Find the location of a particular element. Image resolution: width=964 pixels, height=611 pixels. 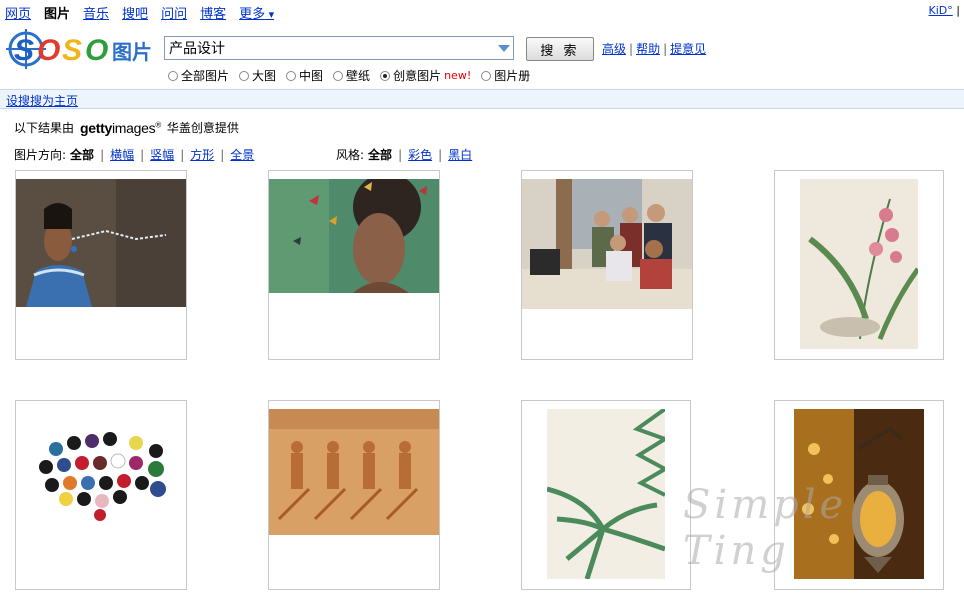

provider-suffix: 华盖创意提供 is located at coordinates (202, 128).